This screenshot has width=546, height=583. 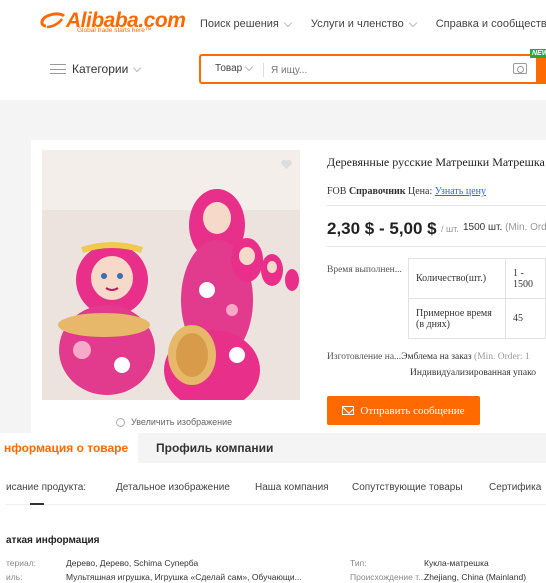 What do you see at coordinates (450, 229) in the screenshot?
I see `price-unit: / шт.` at bounding box center [450, 229].